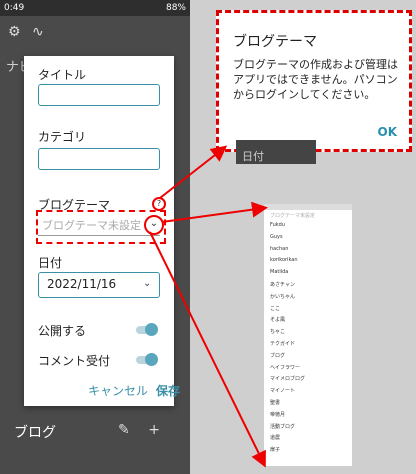 Image resolution: width=416 pixels, height=474 pixels. I want to click on arrow-to-popup, so click(193, 172).